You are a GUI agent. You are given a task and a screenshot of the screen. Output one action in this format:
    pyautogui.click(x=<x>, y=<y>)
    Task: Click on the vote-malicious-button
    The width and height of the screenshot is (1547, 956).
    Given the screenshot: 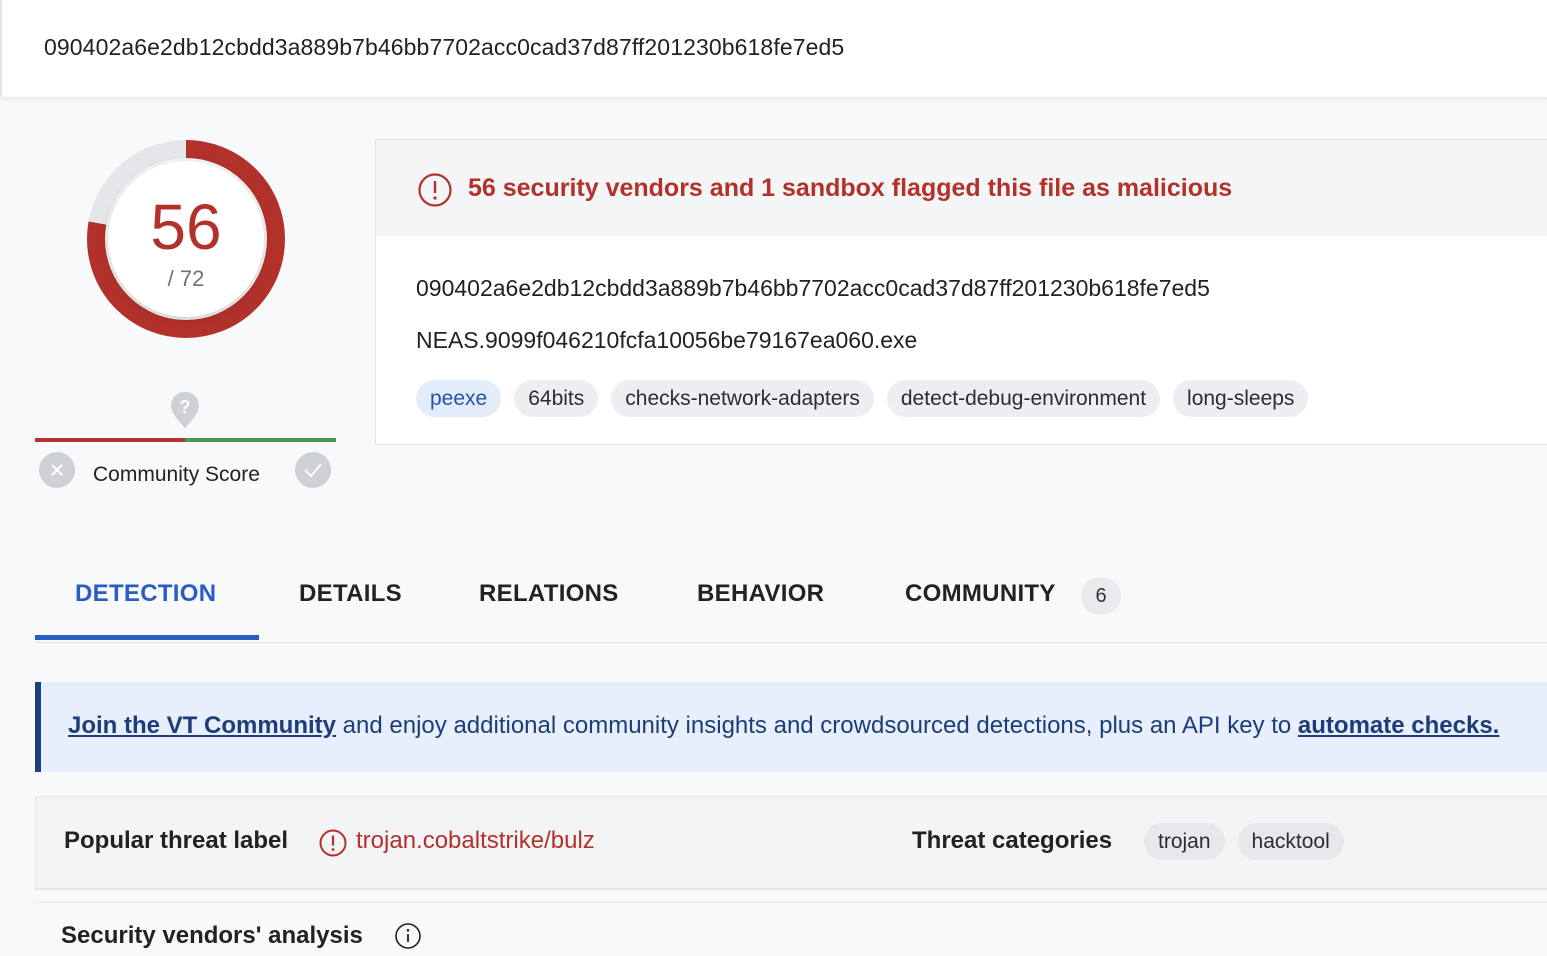 What is the action you would take?
    pyautogui.click(x=57, y=470)
    